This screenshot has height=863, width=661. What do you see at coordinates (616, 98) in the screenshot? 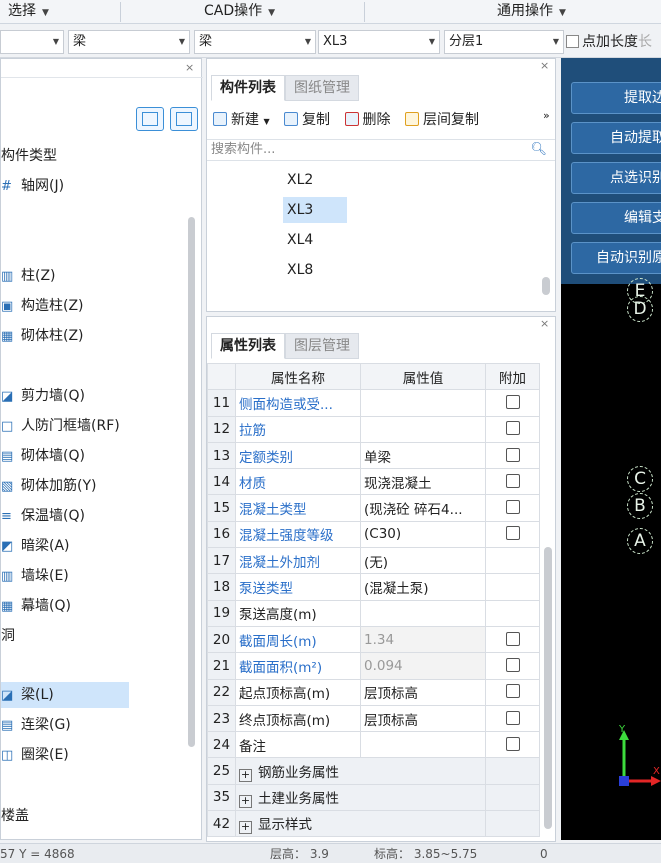
I see `extract-edge-button: 提取边` at bounding box center [616, 98].